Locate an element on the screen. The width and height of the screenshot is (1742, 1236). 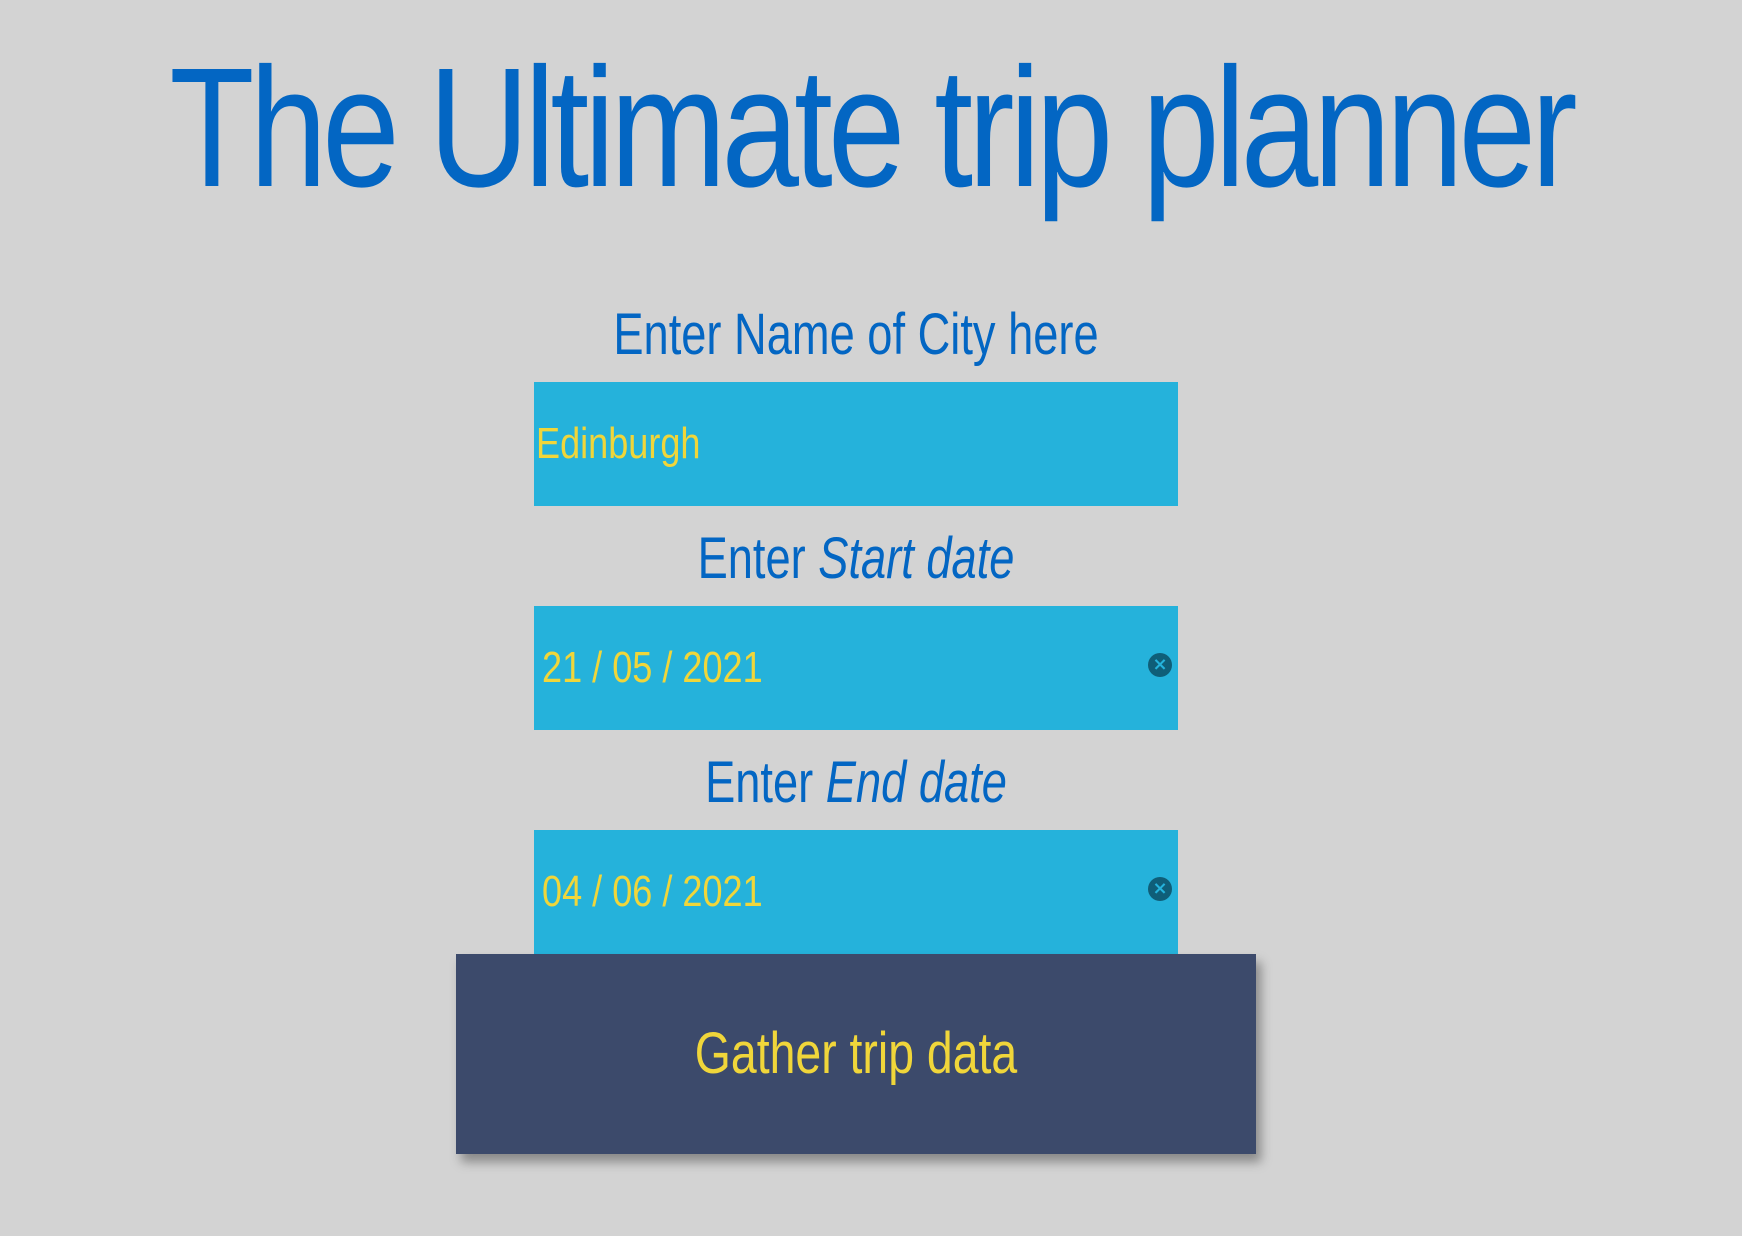
start-date-label: Enter Start date is located at coordinates (856, 559).